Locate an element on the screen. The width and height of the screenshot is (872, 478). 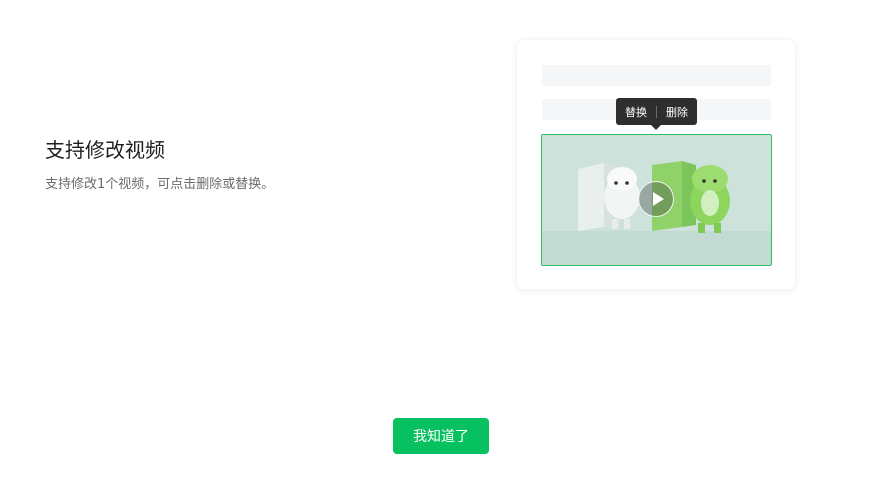
replace-button: 替换 is located at coordinates (636, 112).